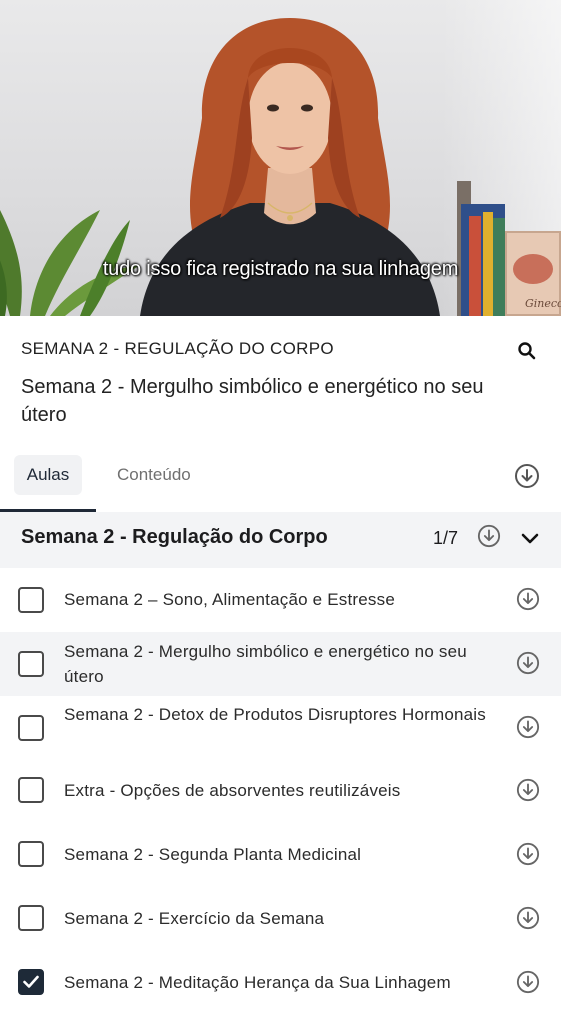  I want to click on section-collapse-button, so click(530, 539).